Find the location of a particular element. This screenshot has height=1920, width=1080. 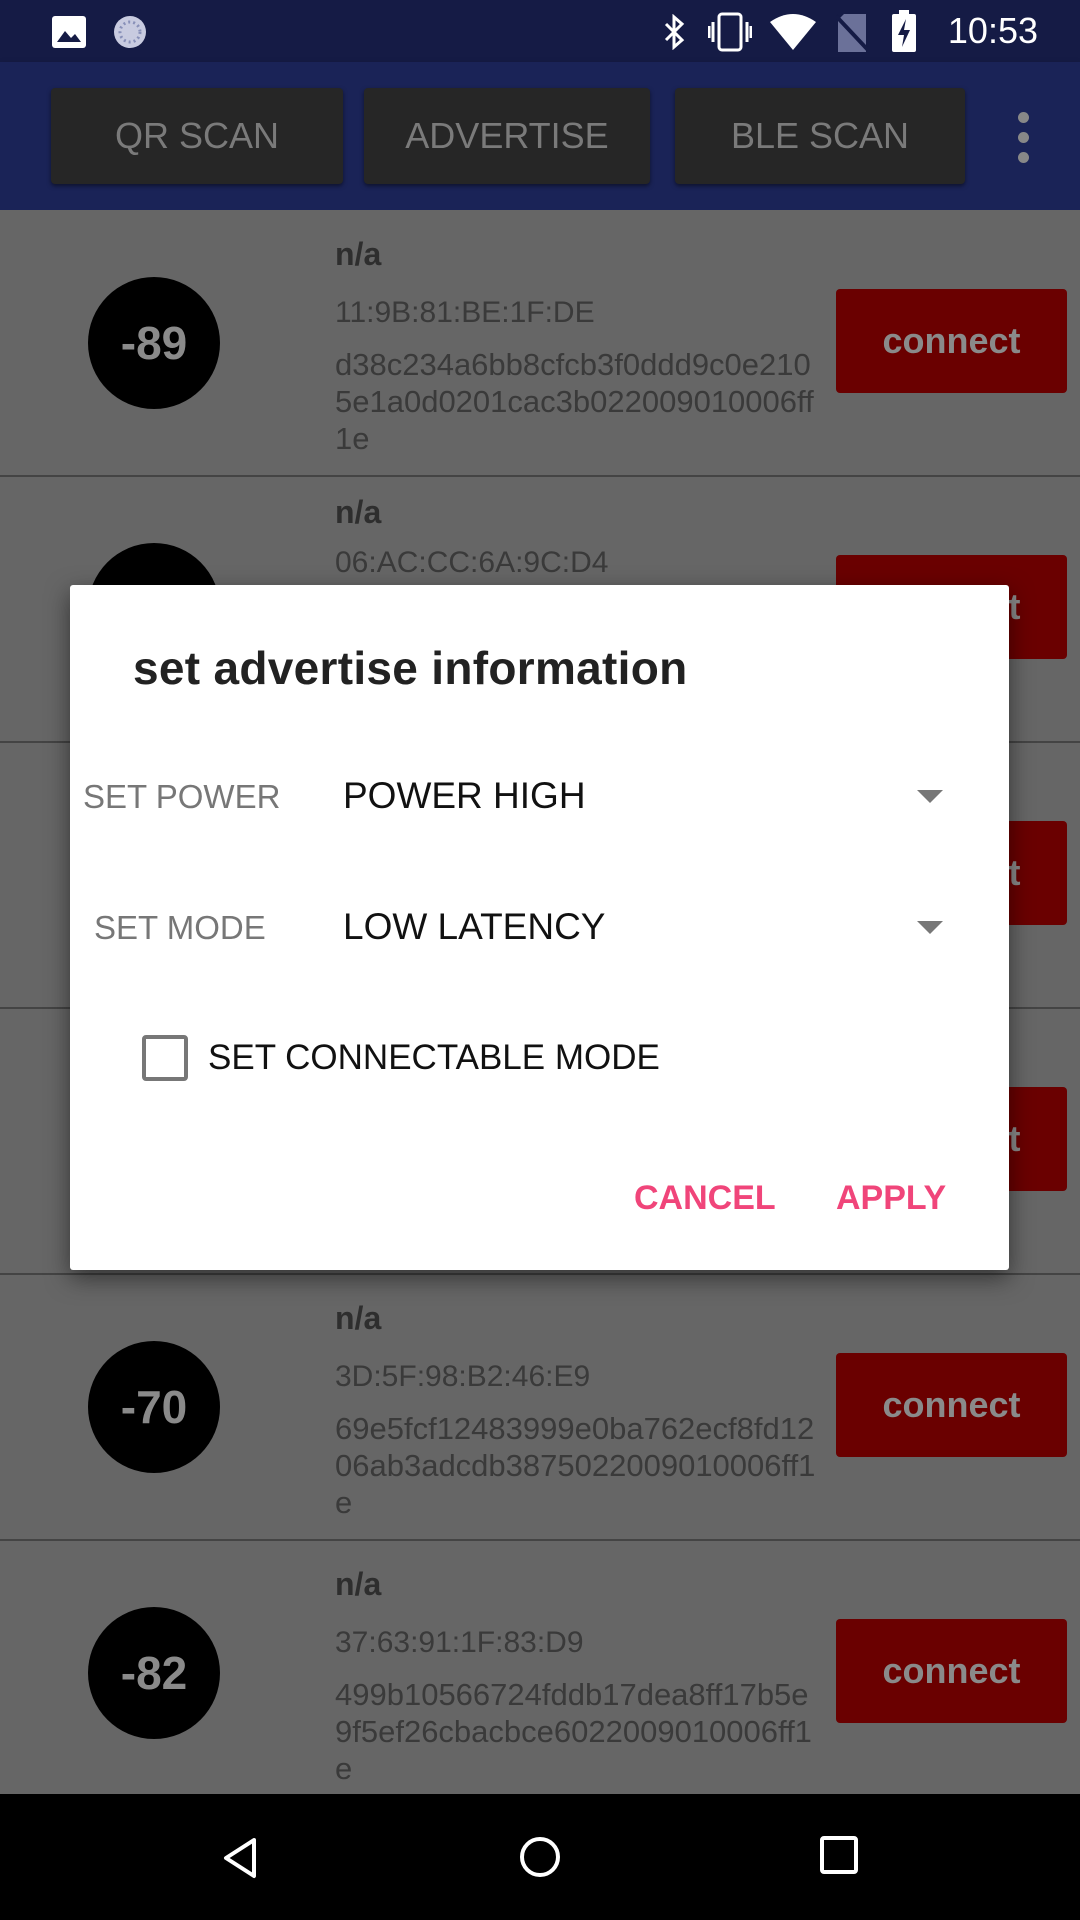

device-mac: 3D:5F:98:B2:46:E9 is located at coordinates (463, 1376).